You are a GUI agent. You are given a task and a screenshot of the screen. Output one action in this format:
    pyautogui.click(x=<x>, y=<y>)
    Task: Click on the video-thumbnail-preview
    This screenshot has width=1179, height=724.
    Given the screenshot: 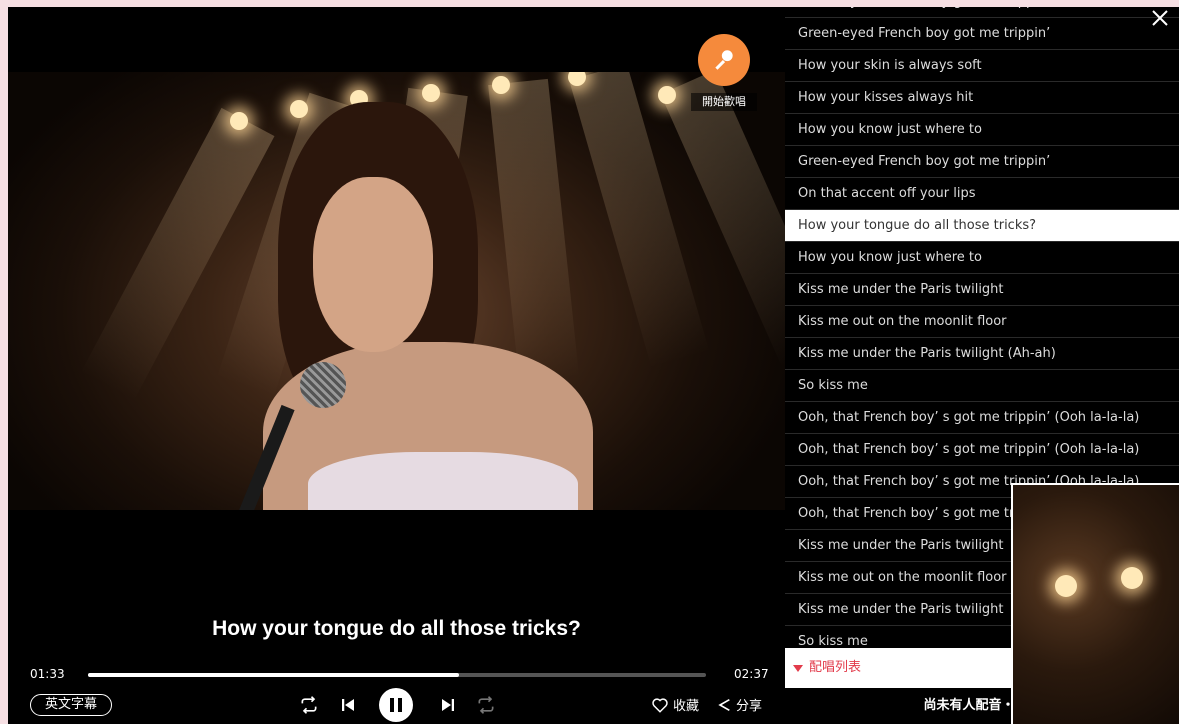 What is the action you would take?
    pyautogui.click(x=1095, y=603)
    